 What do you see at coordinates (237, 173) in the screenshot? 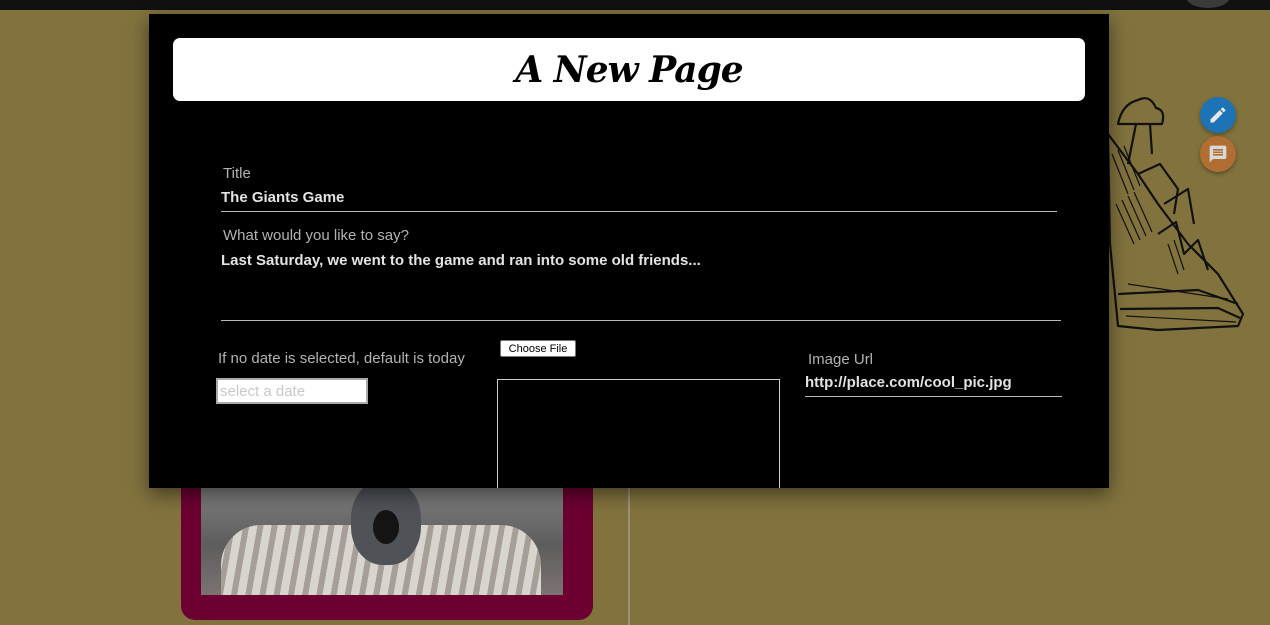
I see `title-label: Title` at bounding box center [237, 173].